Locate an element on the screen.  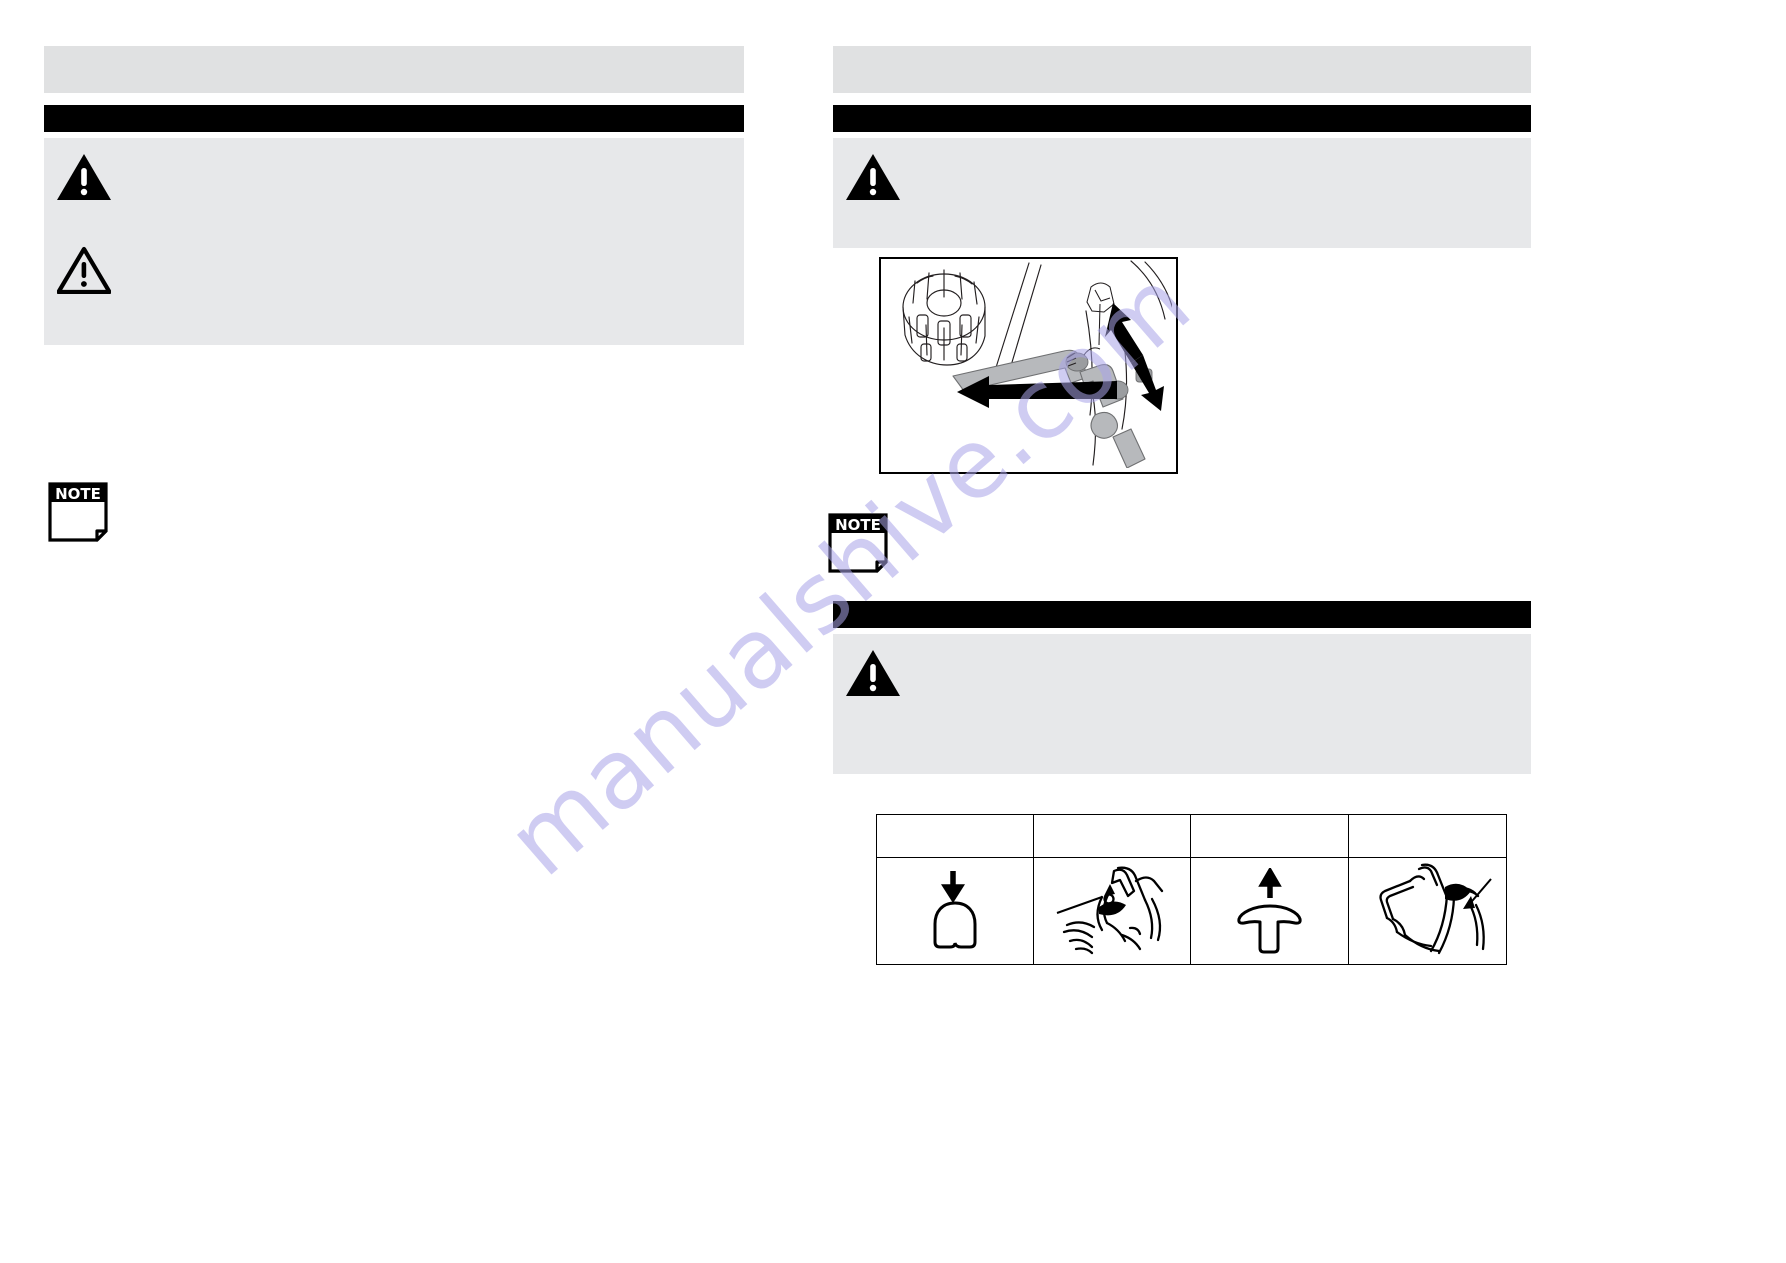
handle-lever-push-pictogram is located at coordinates (1110, 910).